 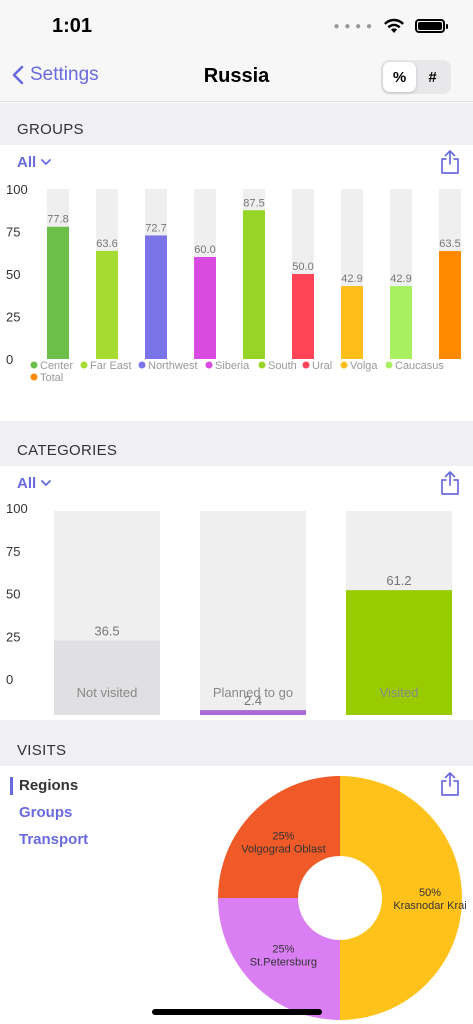 What do you see at coordinates (253, 712) in the screenshot?
I see `bar-planned-to-go` at bounding box center [253, 712].